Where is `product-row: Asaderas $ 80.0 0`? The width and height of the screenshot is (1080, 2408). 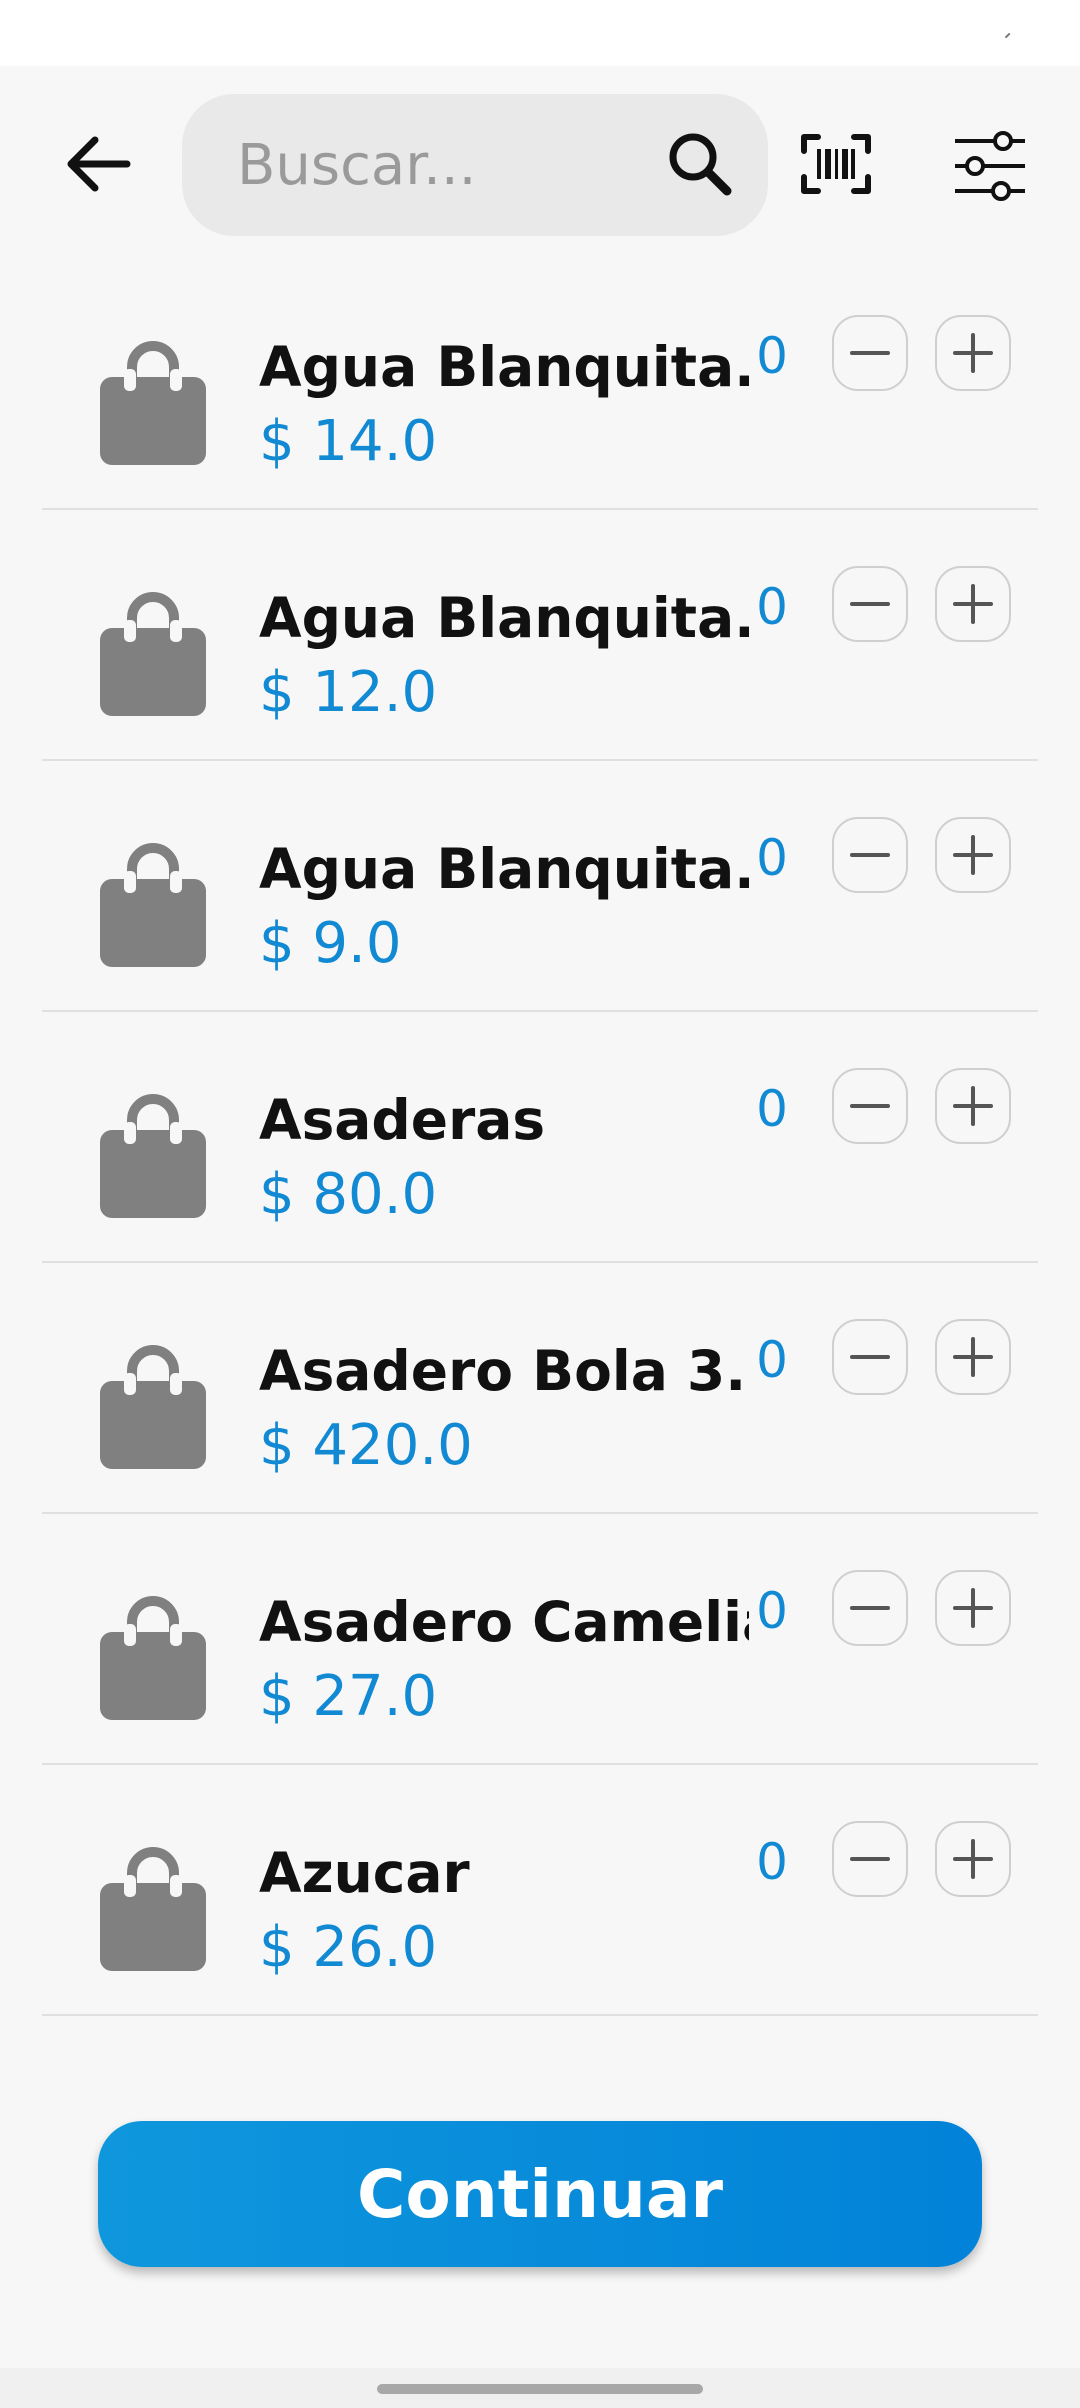
product-row: Asaderas $ 80.0 0 is located at coordinates (540, 1137).